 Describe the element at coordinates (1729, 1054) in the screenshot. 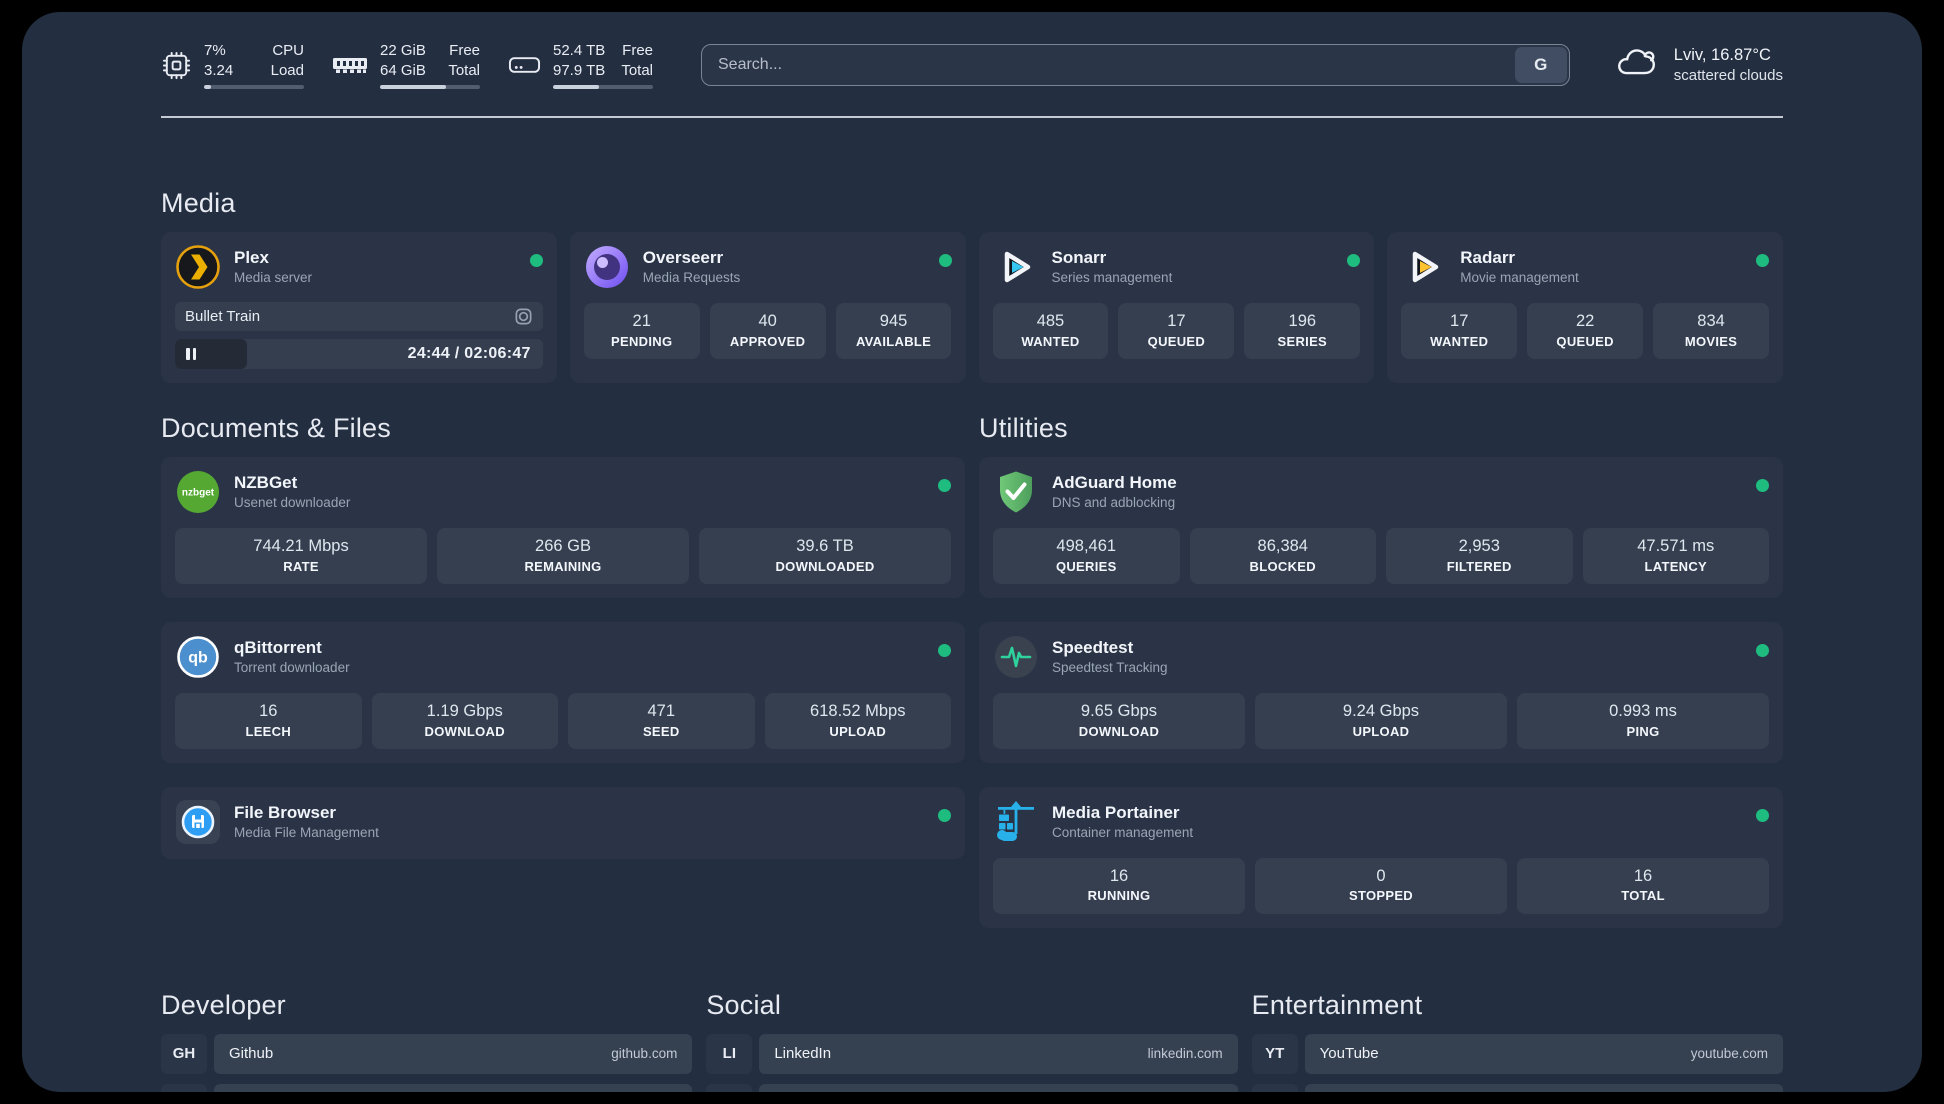

I see `bookmark-url: youtube.com` at that location.